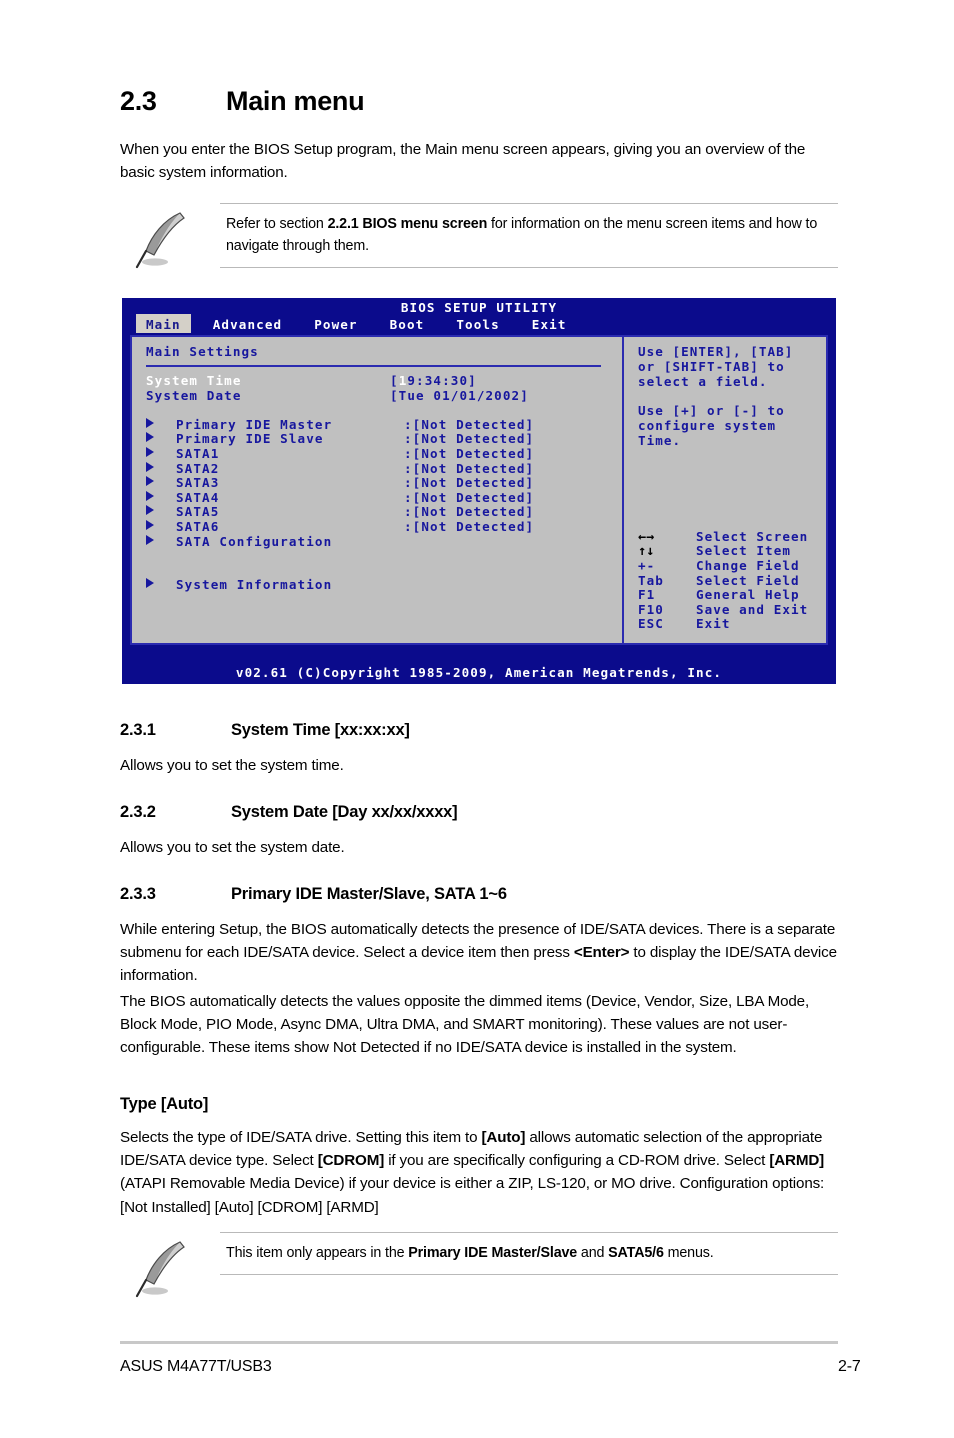 The image size is (954, 1438). Describe the element at coordinates (317, 1253) in the screenshot. I see `note-bottom-text-before: This item only appears in the` at that location.